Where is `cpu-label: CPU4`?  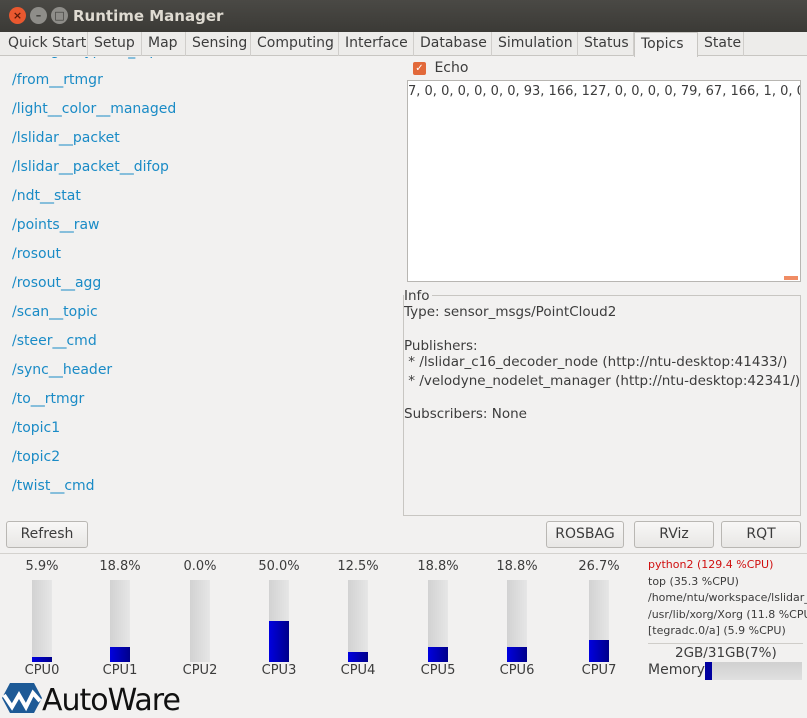 cpu-label: CPU4 is located at coordinates (358, 670).